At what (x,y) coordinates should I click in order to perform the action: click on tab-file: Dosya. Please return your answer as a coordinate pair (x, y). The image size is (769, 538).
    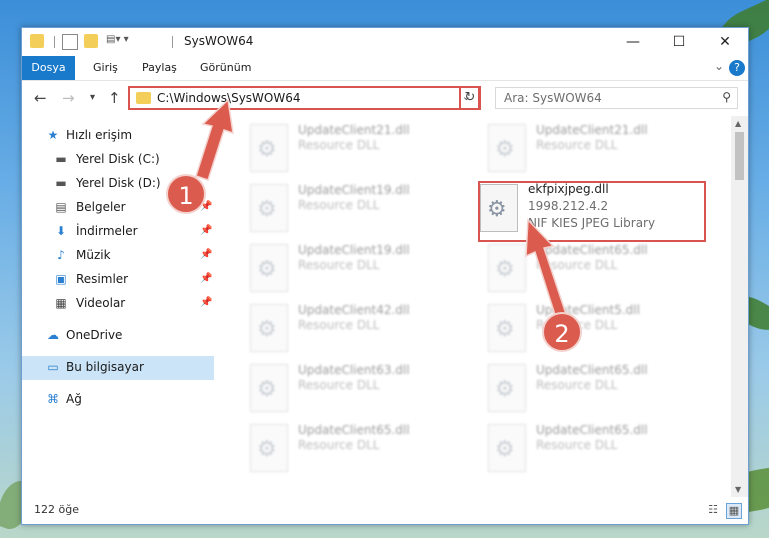
    Looking at the image, I should click on (48, 68).